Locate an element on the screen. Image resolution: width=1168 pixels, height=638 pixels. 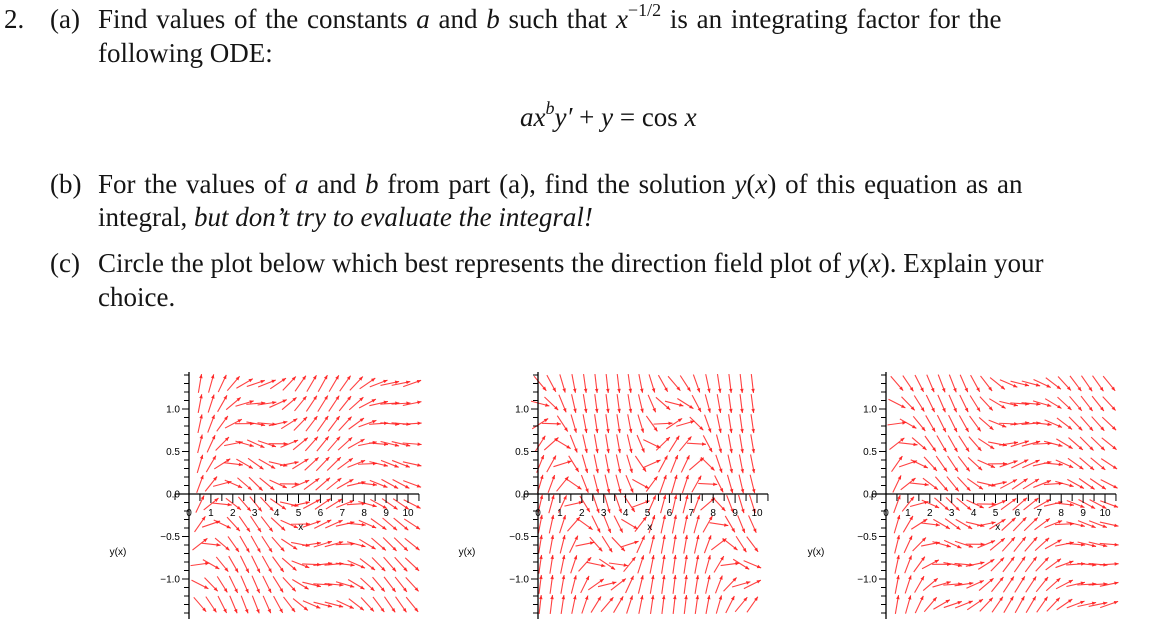
x-tick-label: 1 is located at coordinates (560, 513).